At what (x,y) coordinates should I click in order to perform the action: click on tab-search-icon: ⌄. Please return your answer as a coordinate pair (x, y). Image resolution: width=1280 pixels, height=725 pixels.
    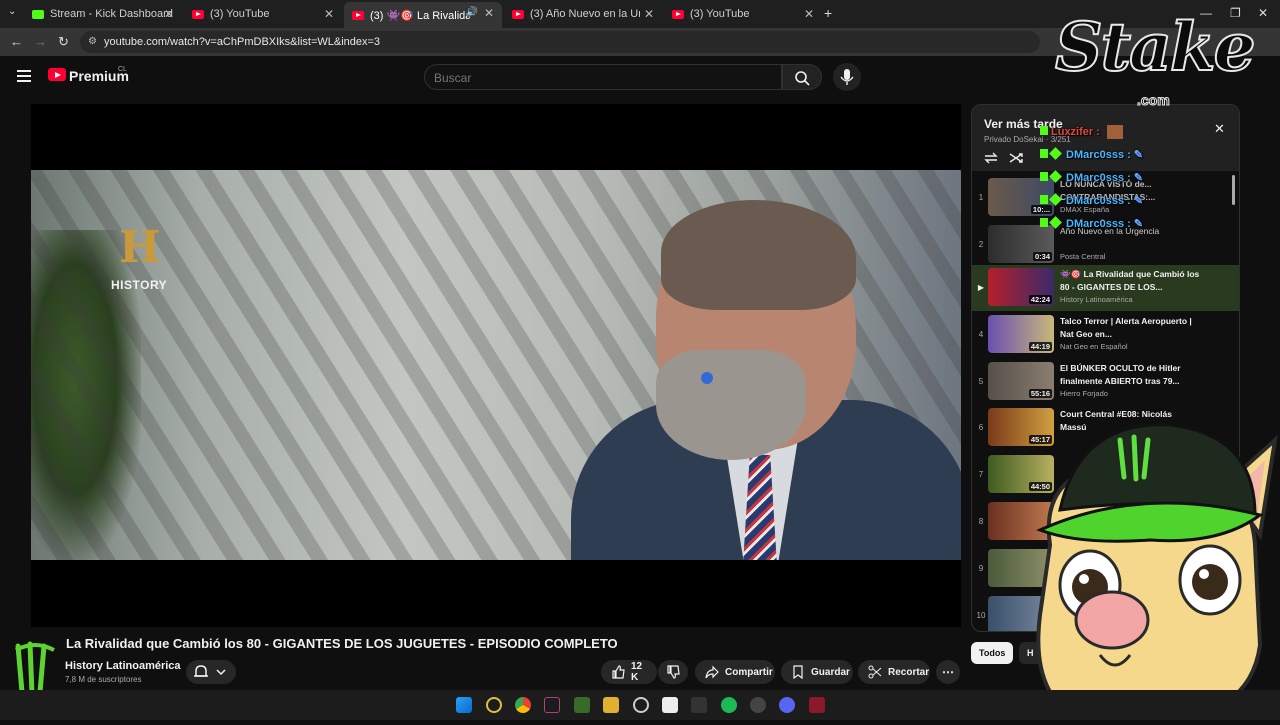
    Looking at the image, I should click on (12, 11).